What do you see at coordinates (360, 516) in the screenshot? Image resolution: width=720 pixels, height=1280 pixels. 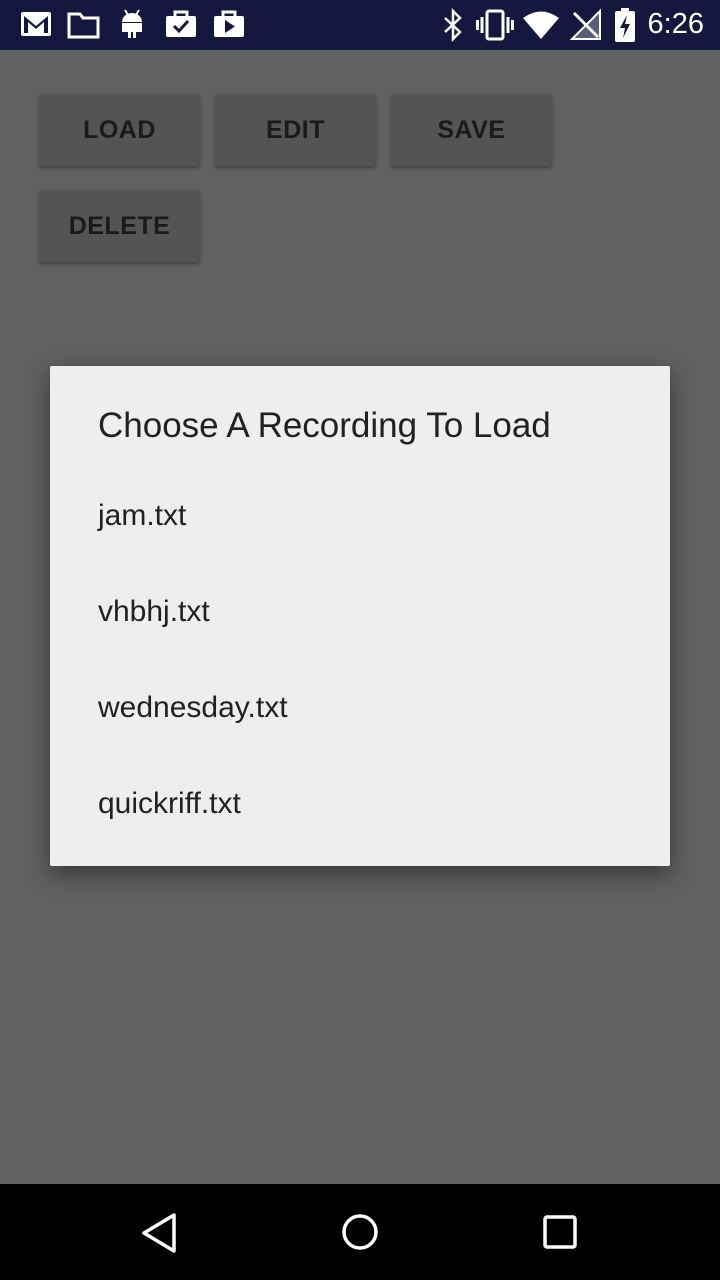 I see `recording-list-item: jam.txt` at bounding box center [360, 516].